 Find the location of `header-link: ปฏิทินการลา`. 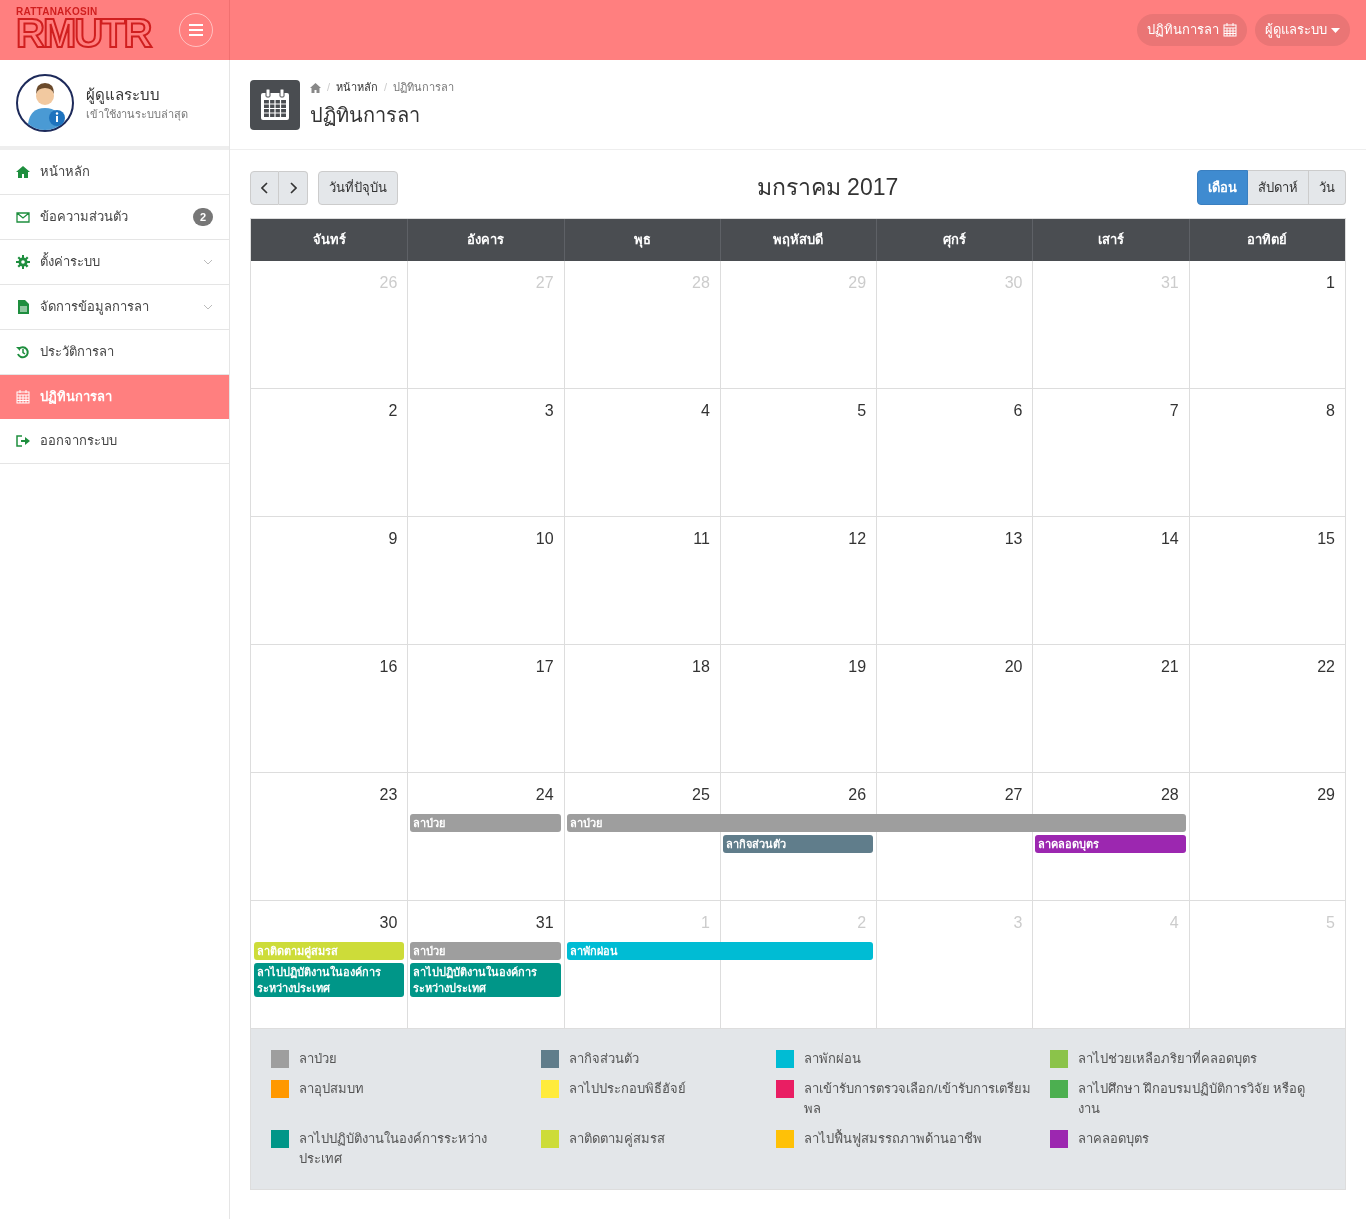

header-link: ปฏิทินการลา is located at coordinates (1192, 30).